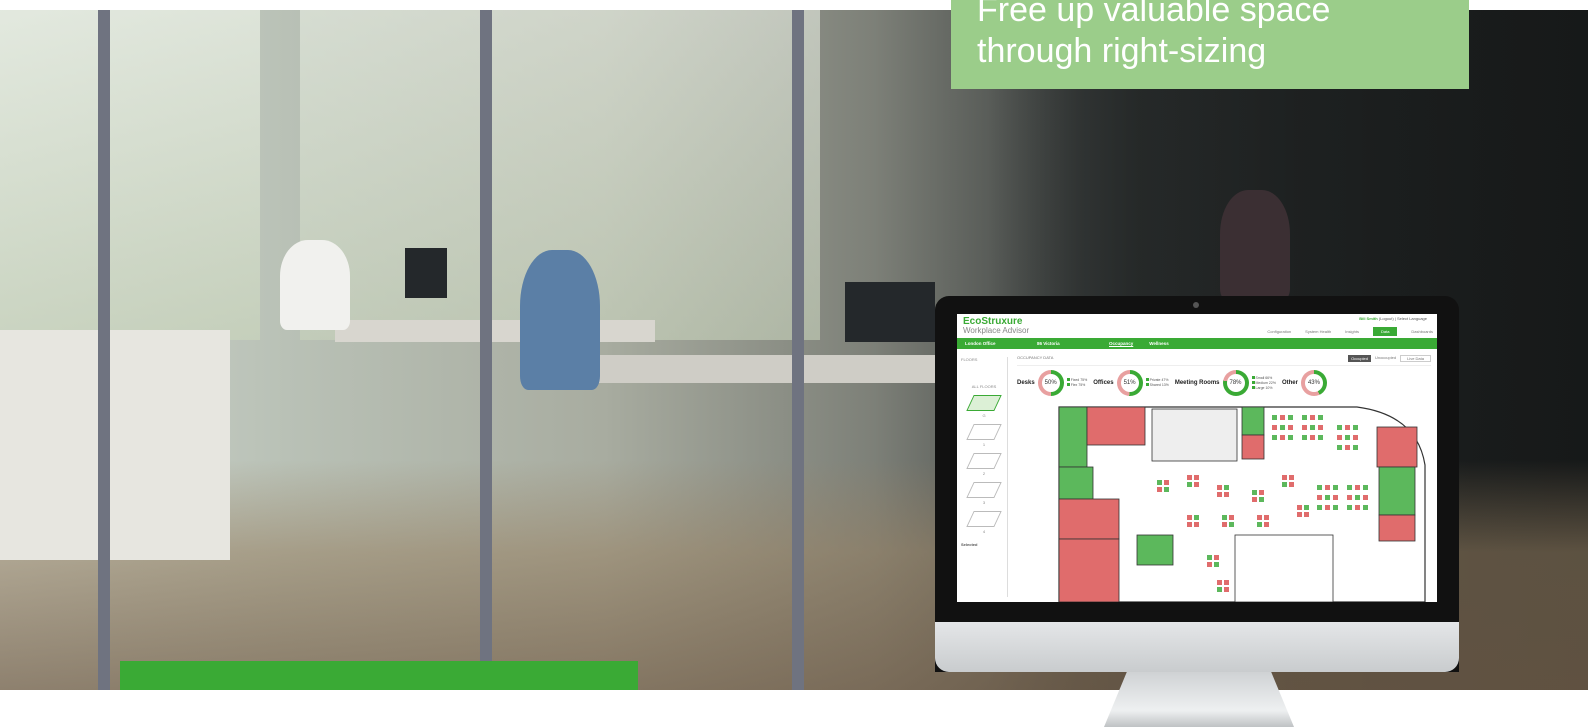 The height and width of the screenshot is (727, 1588). I want to click on tab-wellness: Wellness, so click(1158, 343).